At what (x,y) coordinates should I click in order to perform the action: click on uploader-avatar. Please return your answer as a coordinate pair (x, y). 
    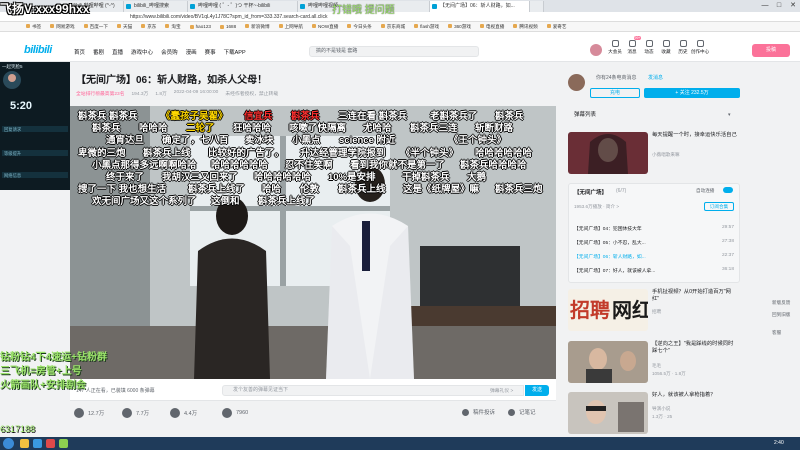
    Looking at the image, I should click on (576, 82).